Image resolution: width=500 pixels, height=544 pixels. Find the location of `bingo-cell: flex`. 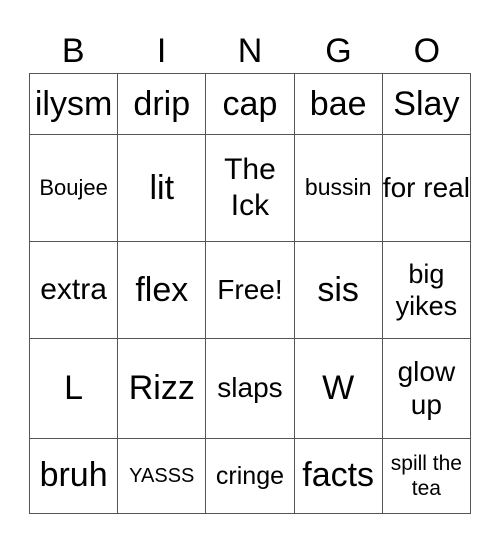

bingo-cell: flex is located at coordinates (162, 290).